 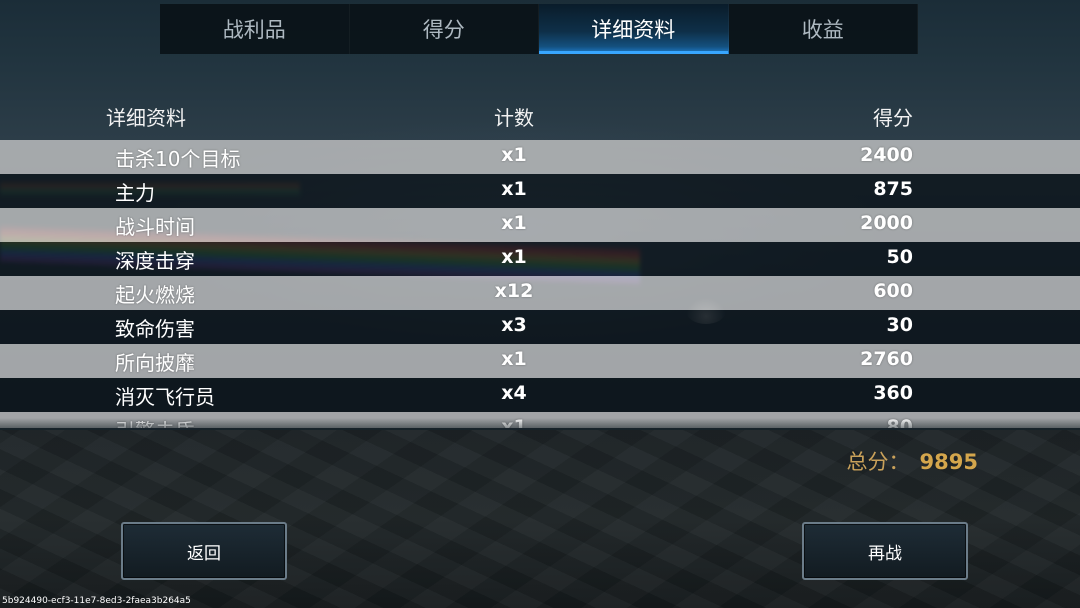 I want to click on table-row: 起火燃烧 x12 600, so click(x=540, y=293).